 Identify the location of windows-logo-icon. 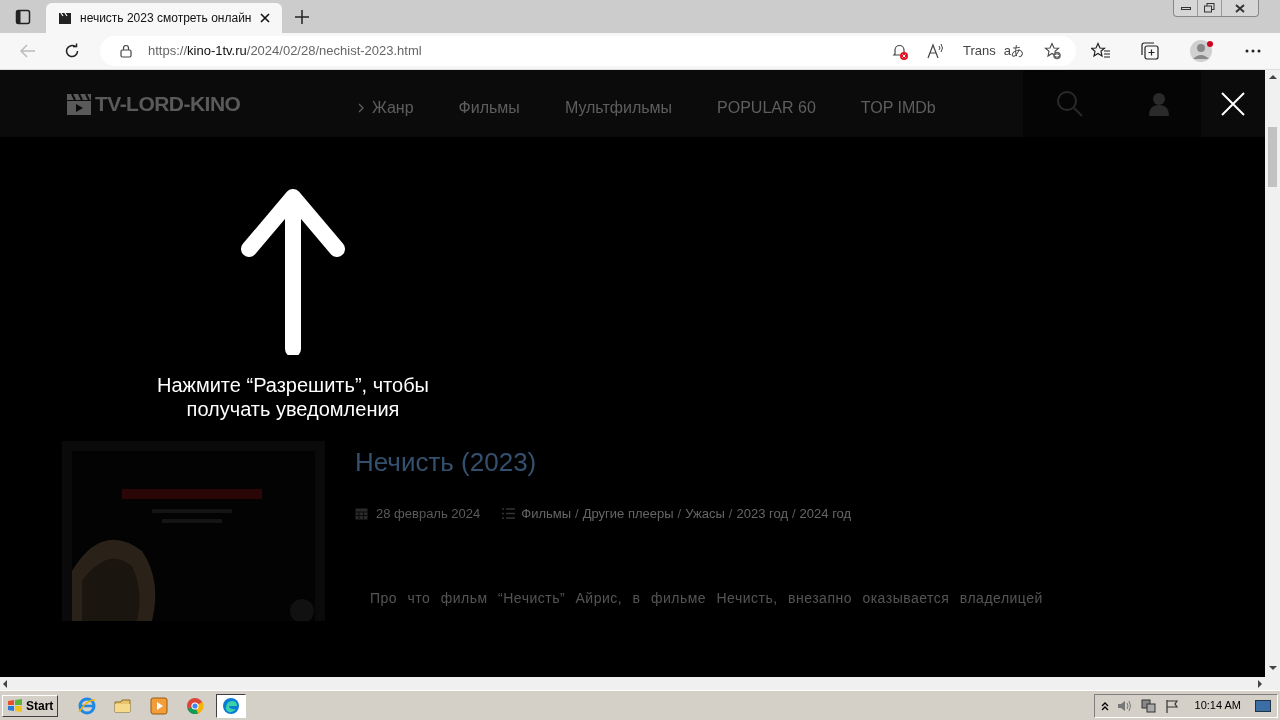
(15, 705).